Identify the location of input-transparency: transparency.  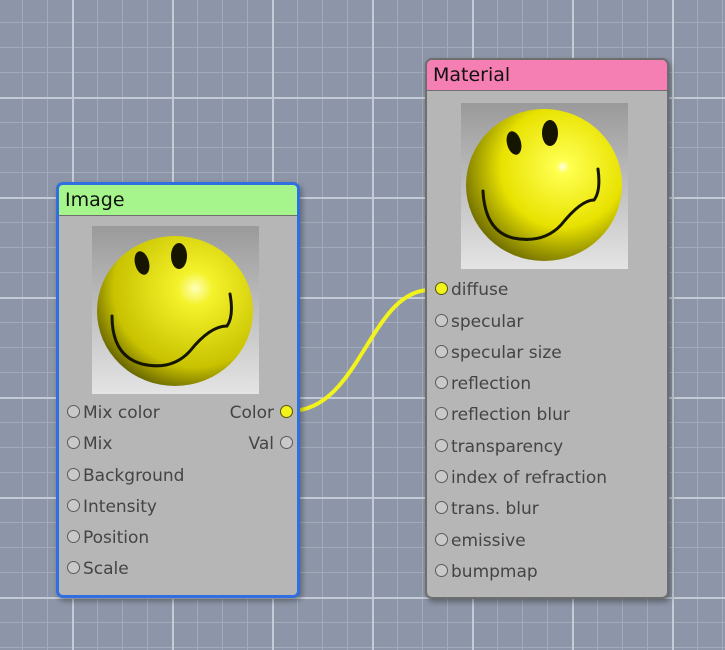
(499, 447).